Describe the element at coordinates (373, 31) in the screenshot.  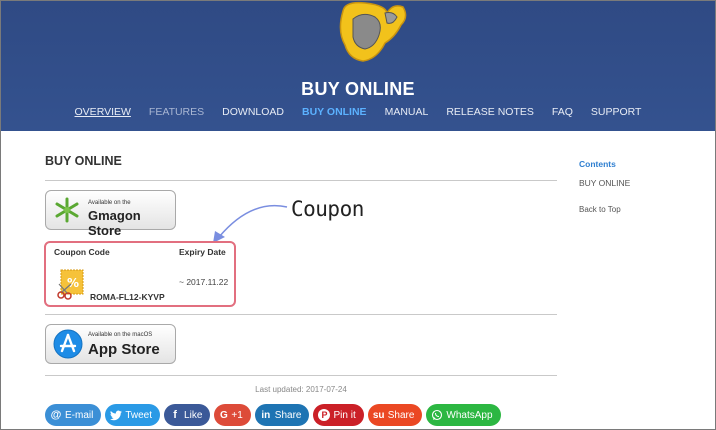
I see `app-logo-icon` at that location.